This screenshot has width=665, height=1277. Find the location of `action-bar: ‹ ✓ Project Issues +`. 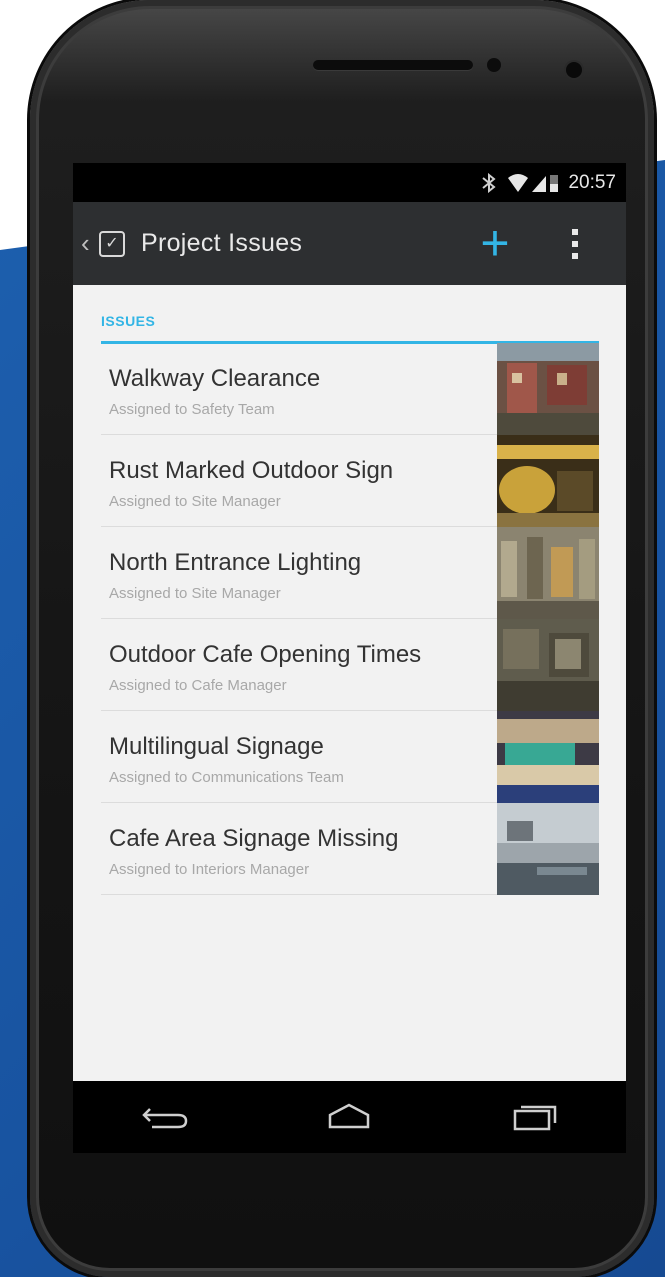

action-bar: ‹ ✓ Project Issues + is located at coordinates (349, 243).